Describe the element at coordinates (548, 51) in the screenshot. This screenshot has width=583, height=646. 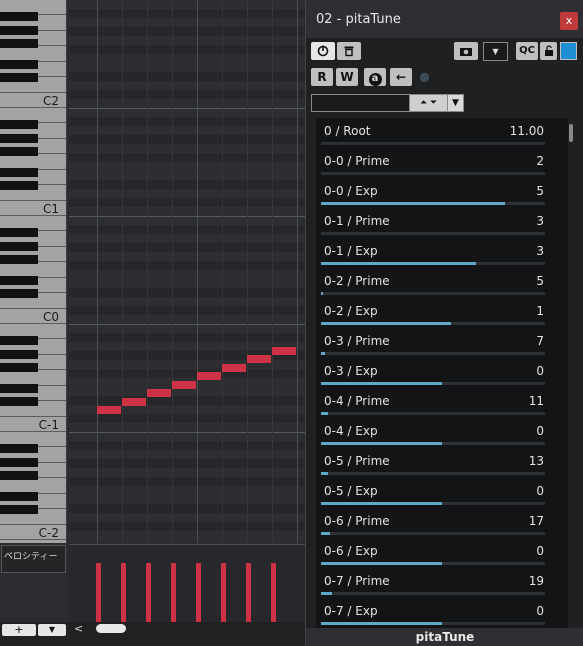
I see `lock-button` at that location.